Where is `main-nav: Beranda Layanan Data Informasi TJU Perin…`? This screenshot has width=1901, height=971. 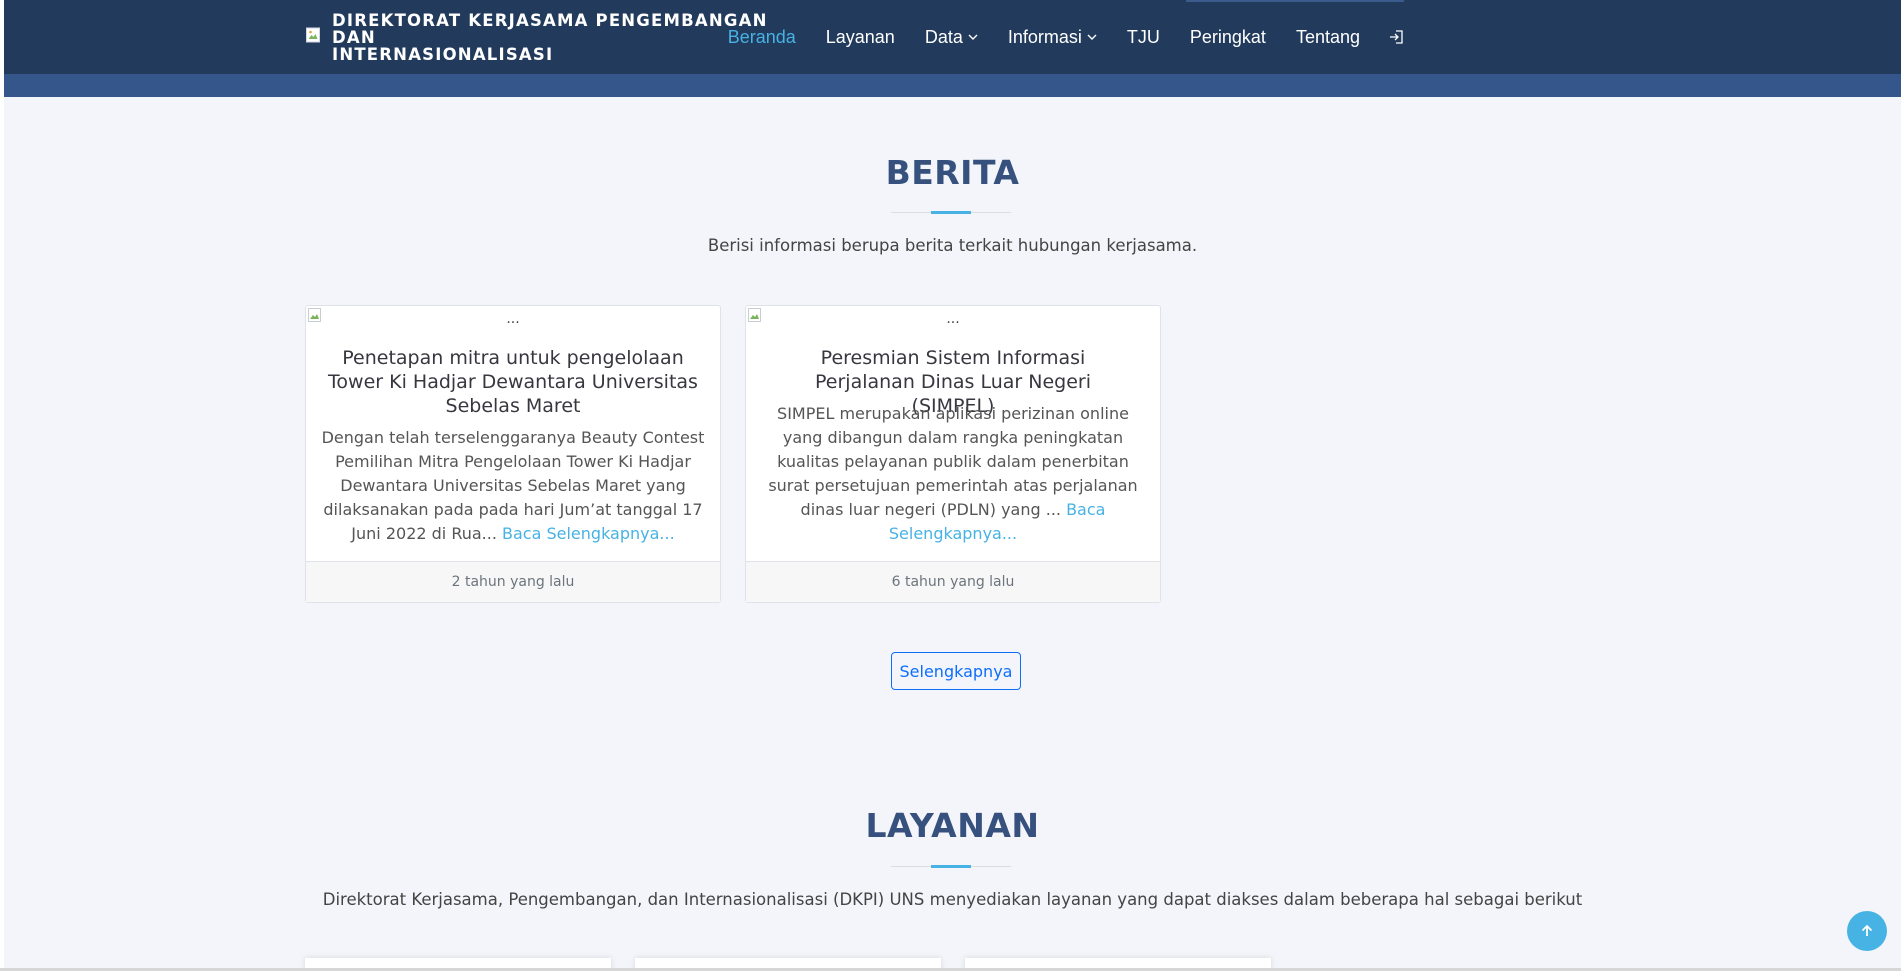 main-nav: Beranda Layanan Data Informasi TJU Perin… is located at coordinates (1051, 37).